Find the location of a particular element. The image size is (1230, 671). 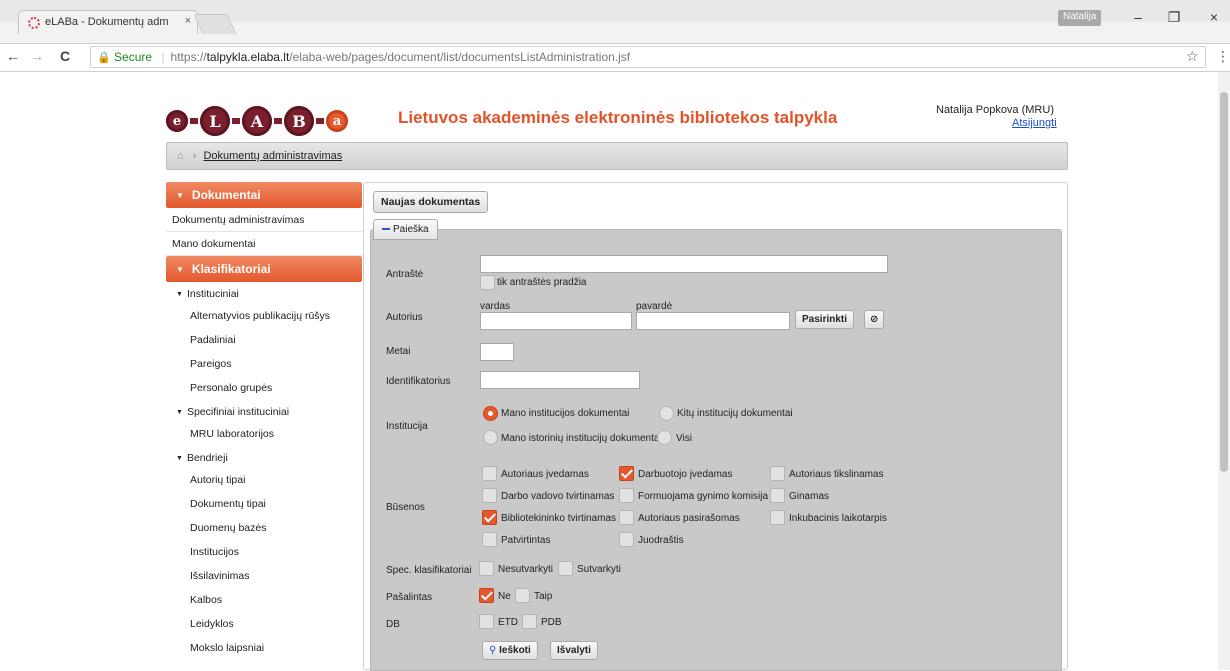

breadcrumb-current: Dokumentų administravimas is located at coordinates (272, 156).